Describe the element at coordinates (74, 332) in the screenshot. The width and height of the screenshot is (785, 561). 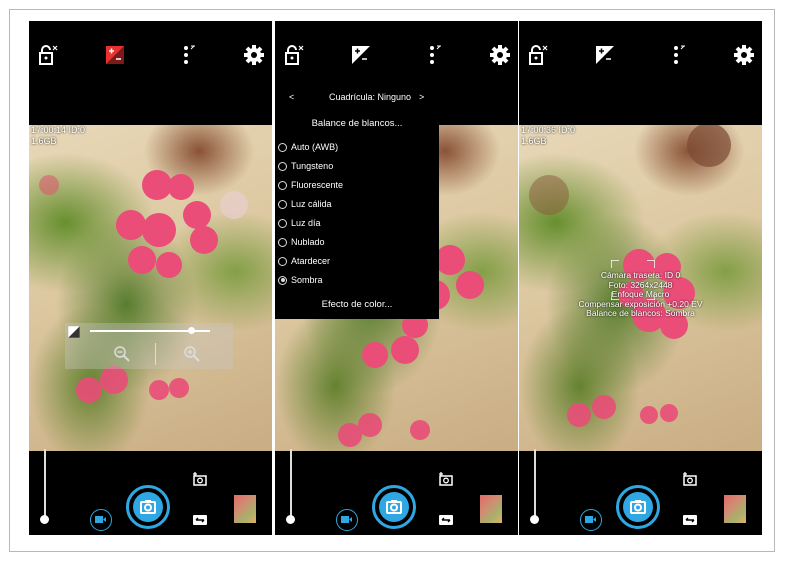
I see `exposure-small-icon` at that location.